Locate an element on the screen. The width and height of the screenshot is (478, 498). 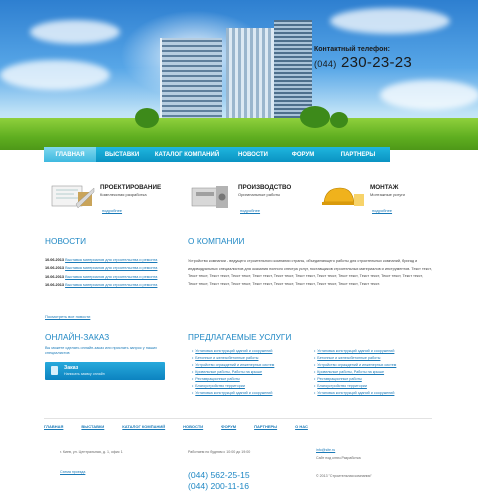
footer-address: г. Киев, ул. Центральная, д. 1, офис 1 is located at coordinates (91, 452).